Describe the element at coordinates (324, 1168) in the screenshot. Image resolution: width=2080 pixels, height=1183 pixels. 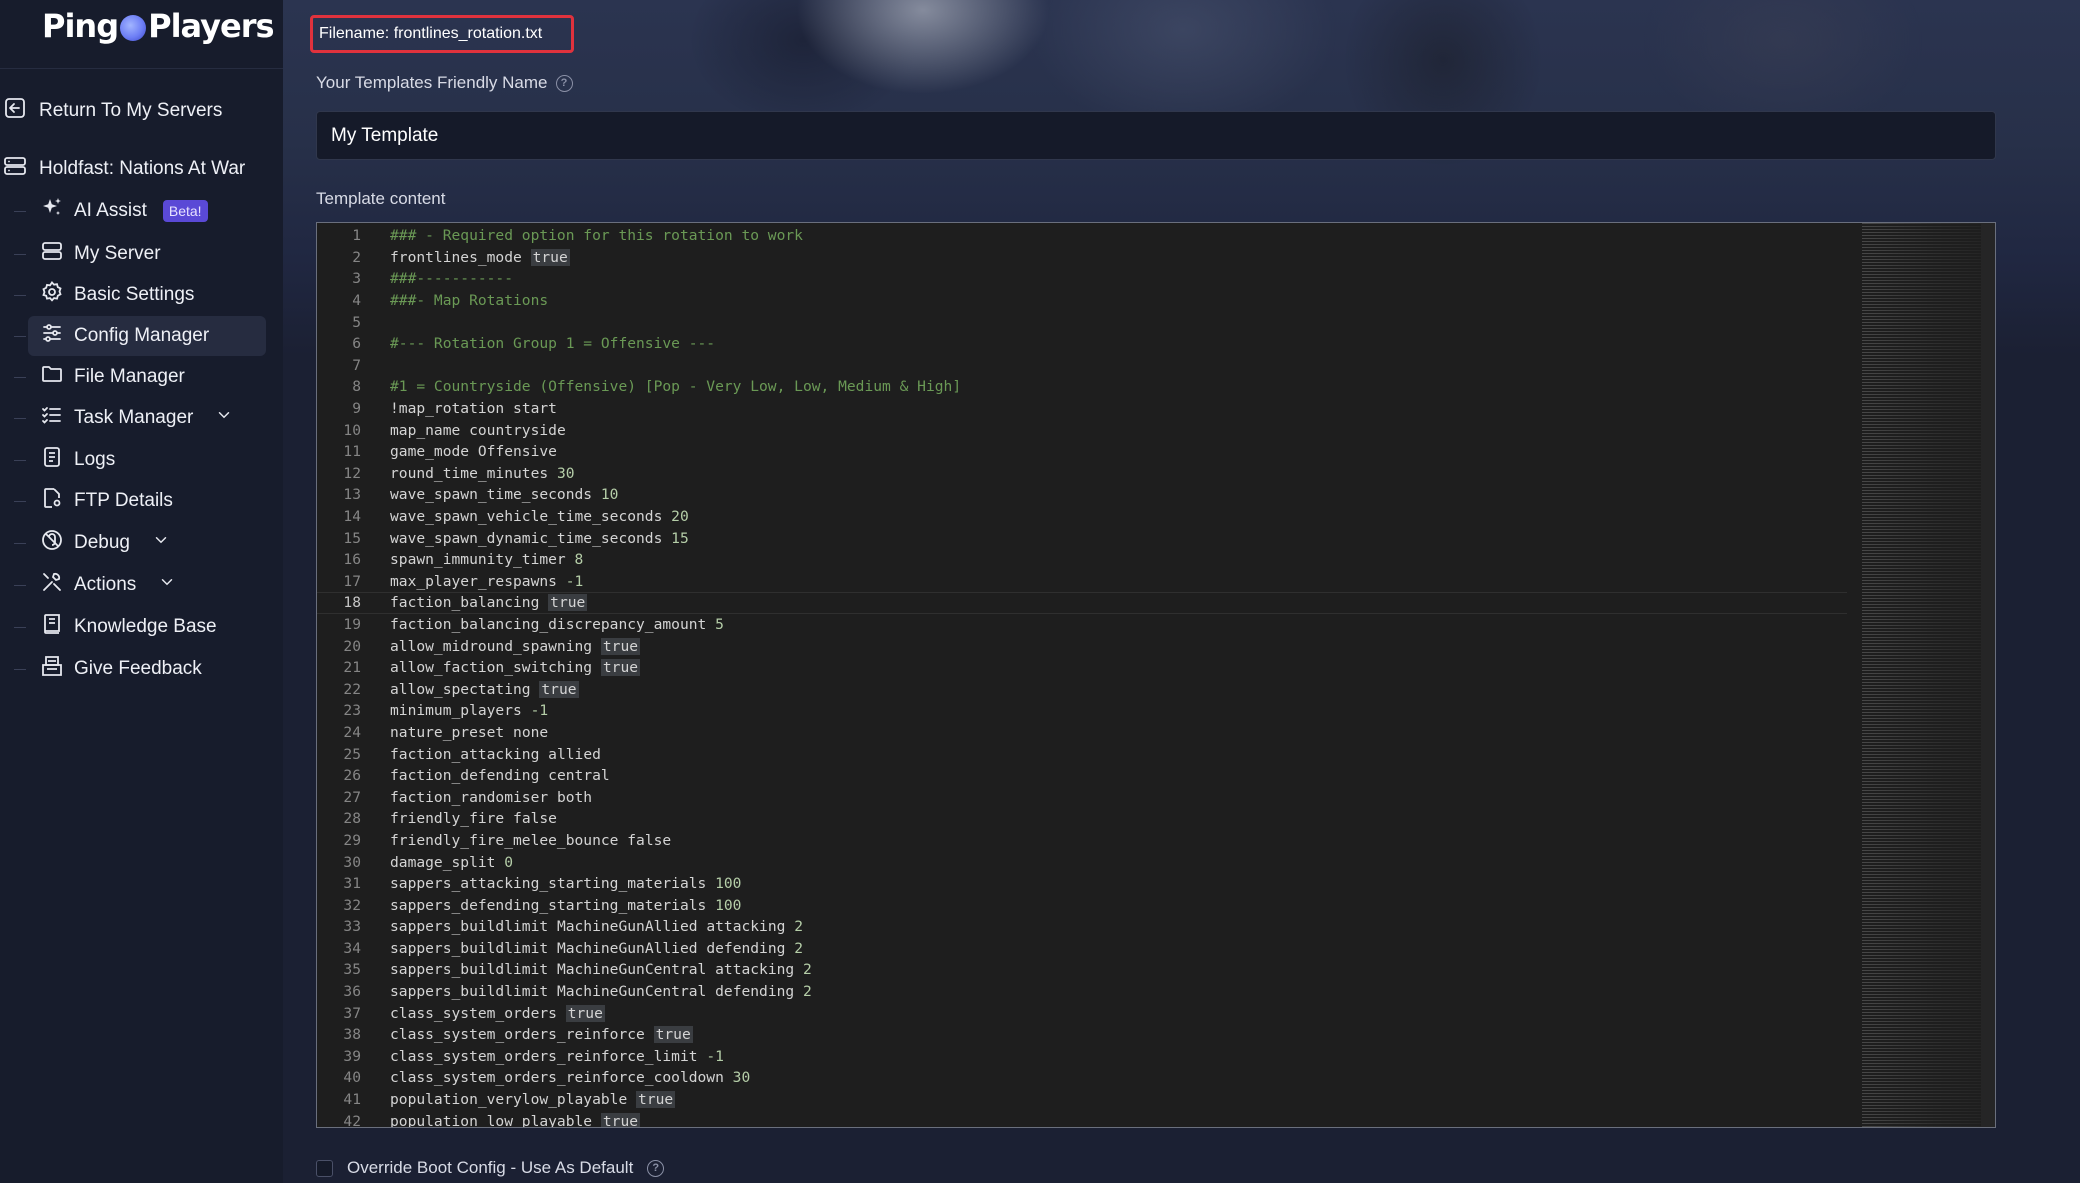
I see `override-checkbox` at that location.